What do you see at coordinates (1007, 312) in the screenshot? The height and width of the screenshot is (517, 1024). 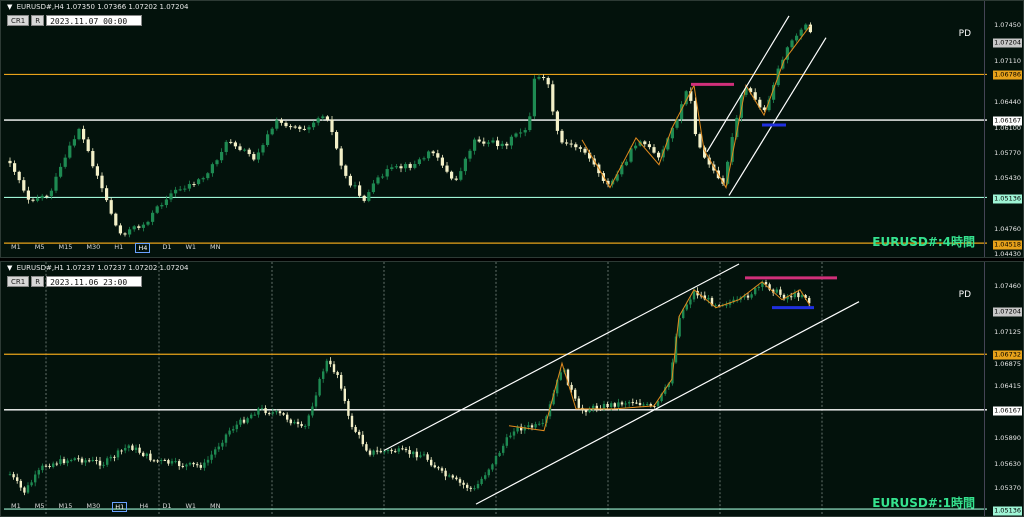 I see `price-tag-current: 1.07204` at bounding box center [1007, 312].